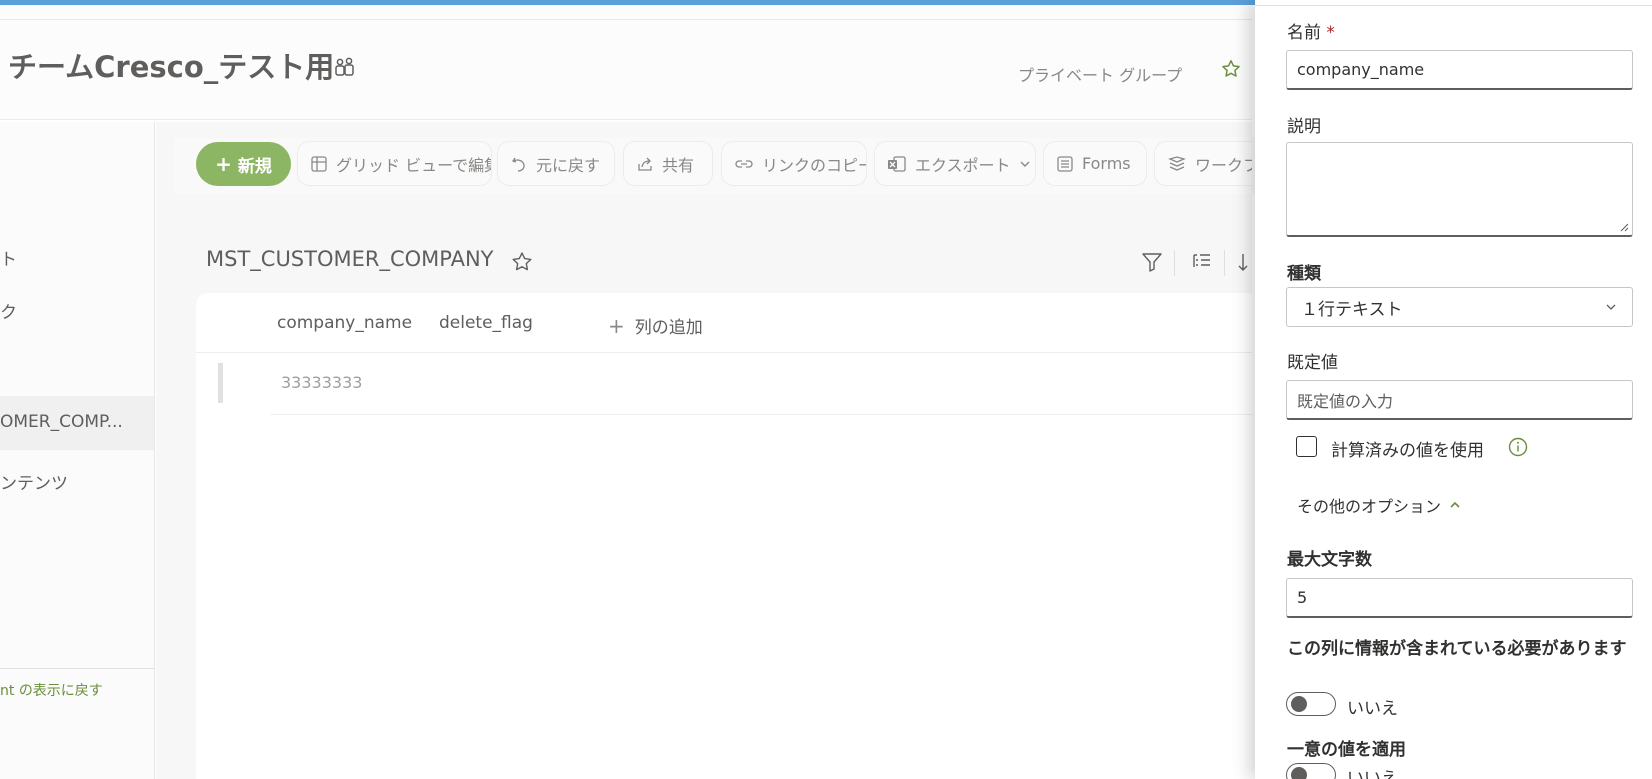 Image resolution: width=1652 pixels, height=779 pixels. I want to click on copy-link-button: リンクのコピー, so click(794, 163).